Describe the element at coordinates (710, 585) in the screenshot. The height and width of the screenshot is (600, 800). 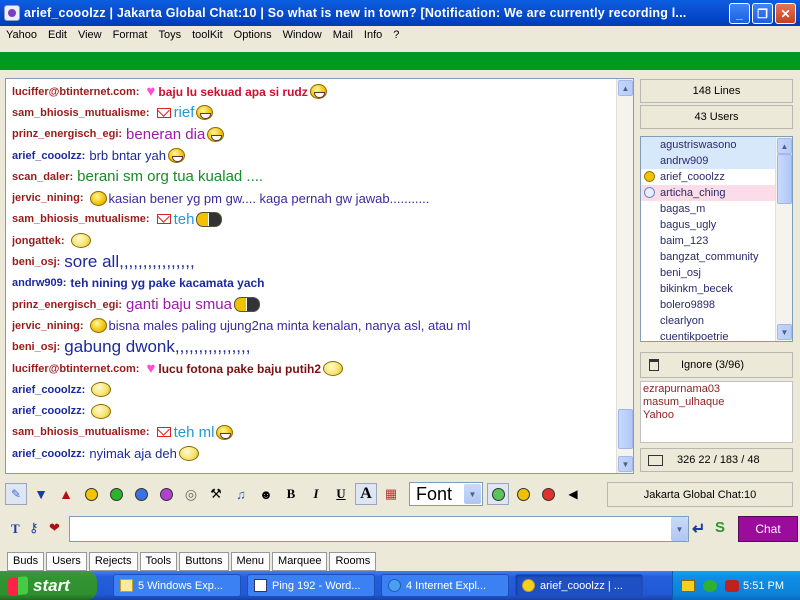
I see `messenger-tray-icon` at that location.